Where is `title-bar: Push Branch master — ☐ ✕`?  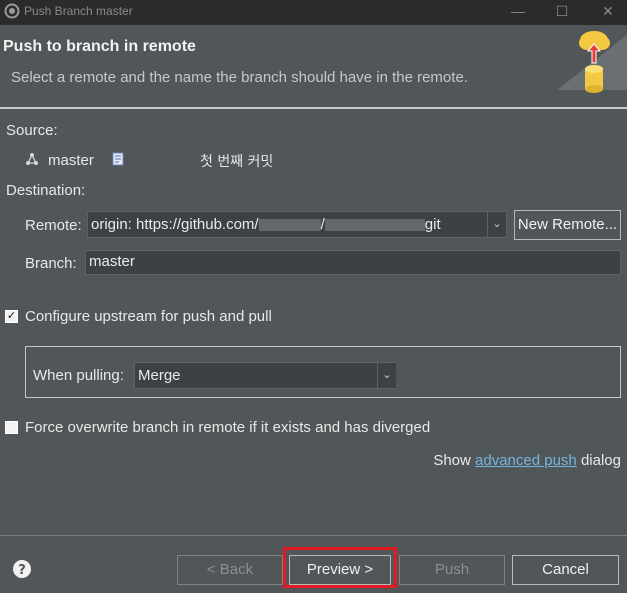
title-bar: Push Branch master — ☐ ✕ is located at coordinates (313, 12).